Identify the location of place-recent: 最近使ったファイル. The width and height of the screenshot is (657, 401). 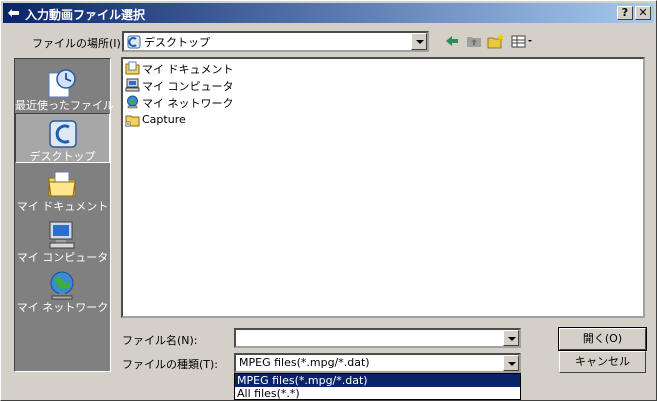
(64, 88).